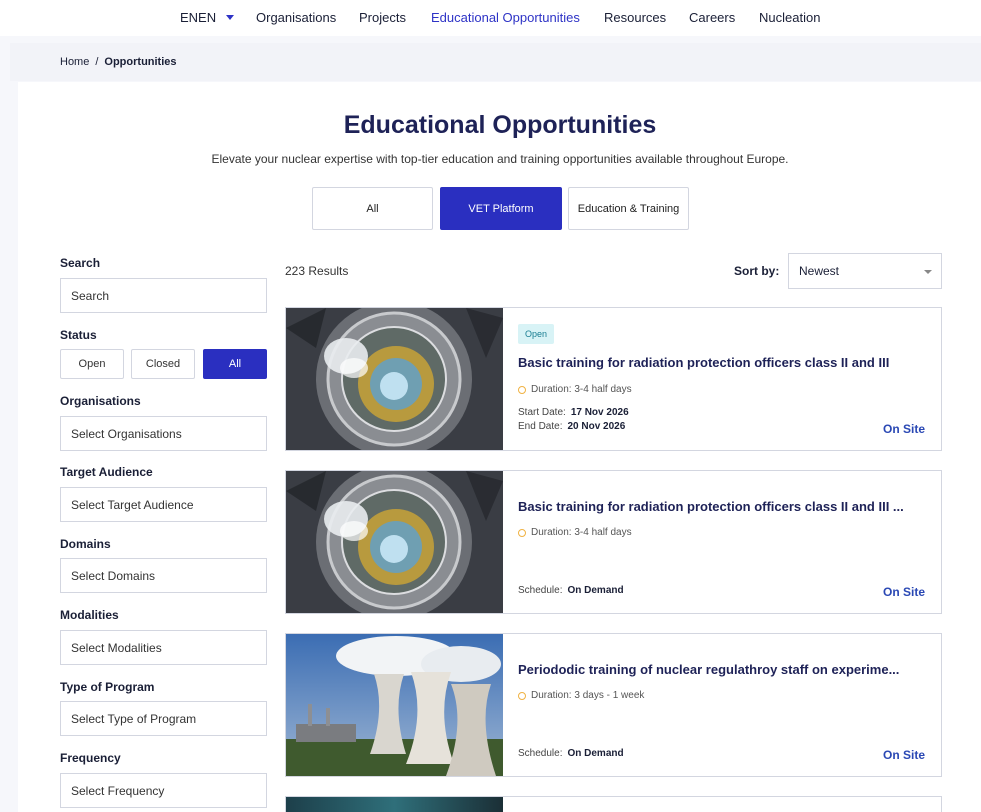 This screenshot has width=981, height=812. What do you see at coordinates (90, 758) in the screenshot?
I see `frequency-label: Frequency` at bounding box center [90, 758].